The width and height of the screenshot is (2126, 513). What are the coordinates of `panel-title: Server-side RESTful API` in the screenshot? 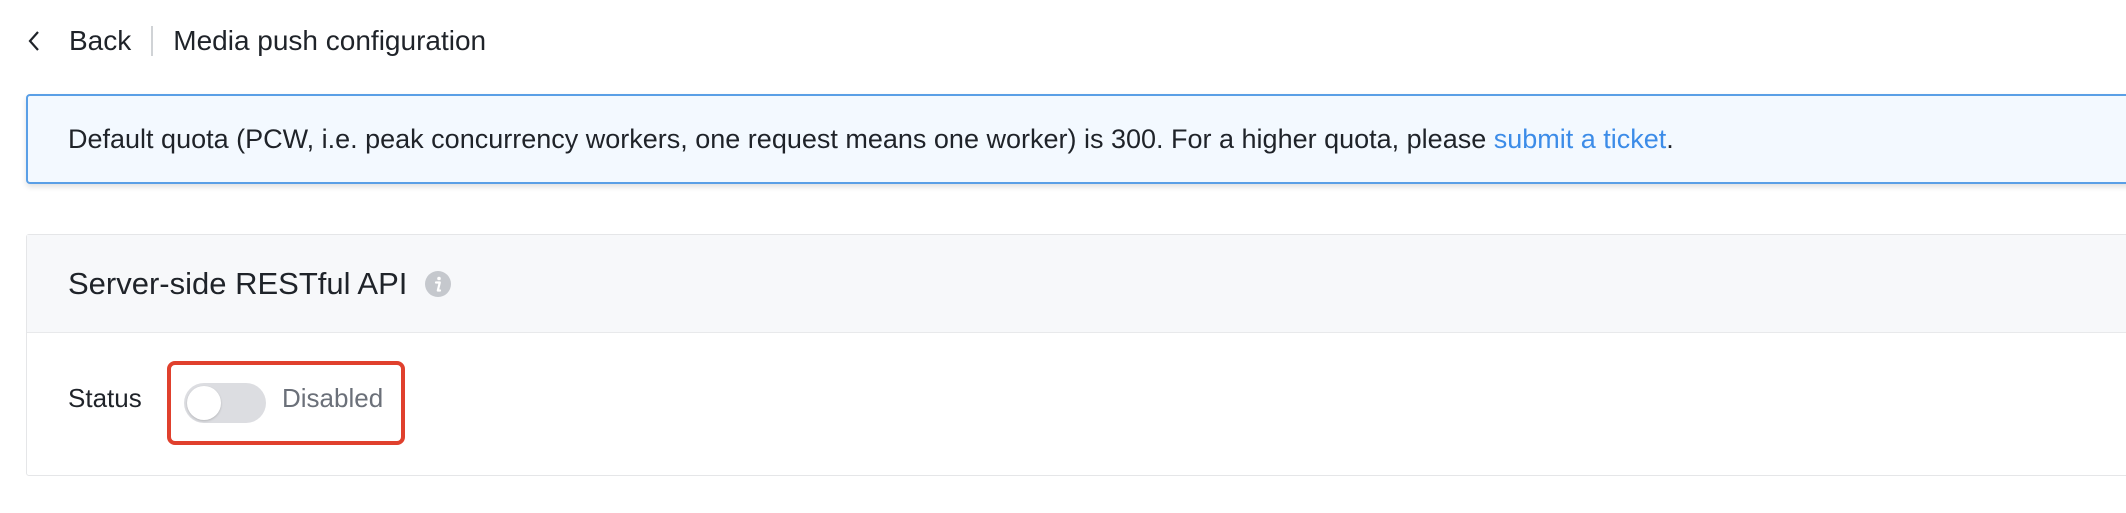 It's located at (238, 283).